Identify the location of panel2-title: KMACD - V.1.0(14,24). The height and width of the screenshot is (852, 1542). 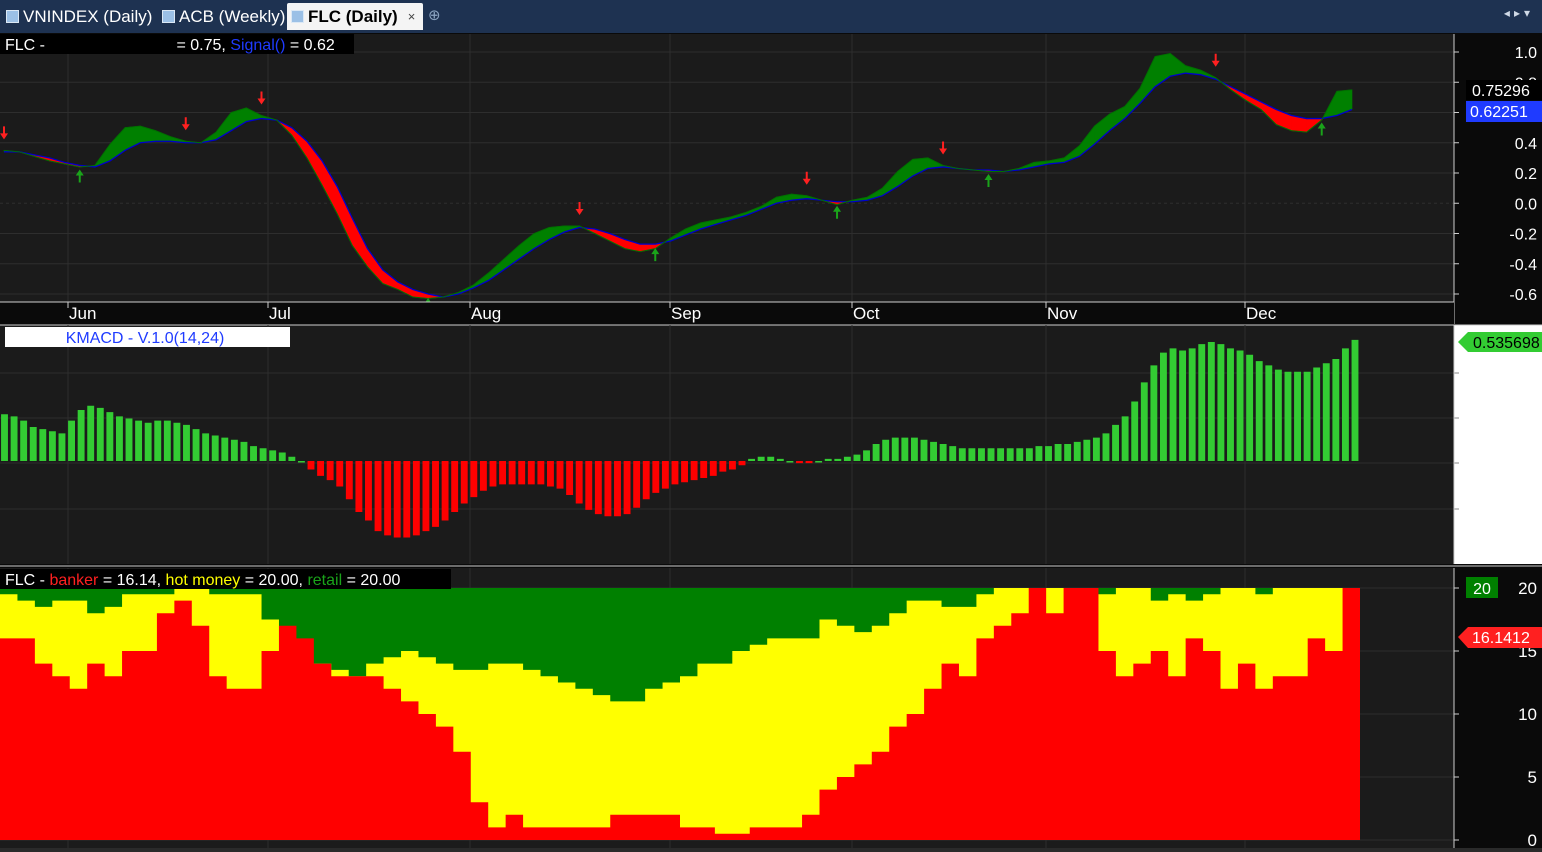
(145, 338).